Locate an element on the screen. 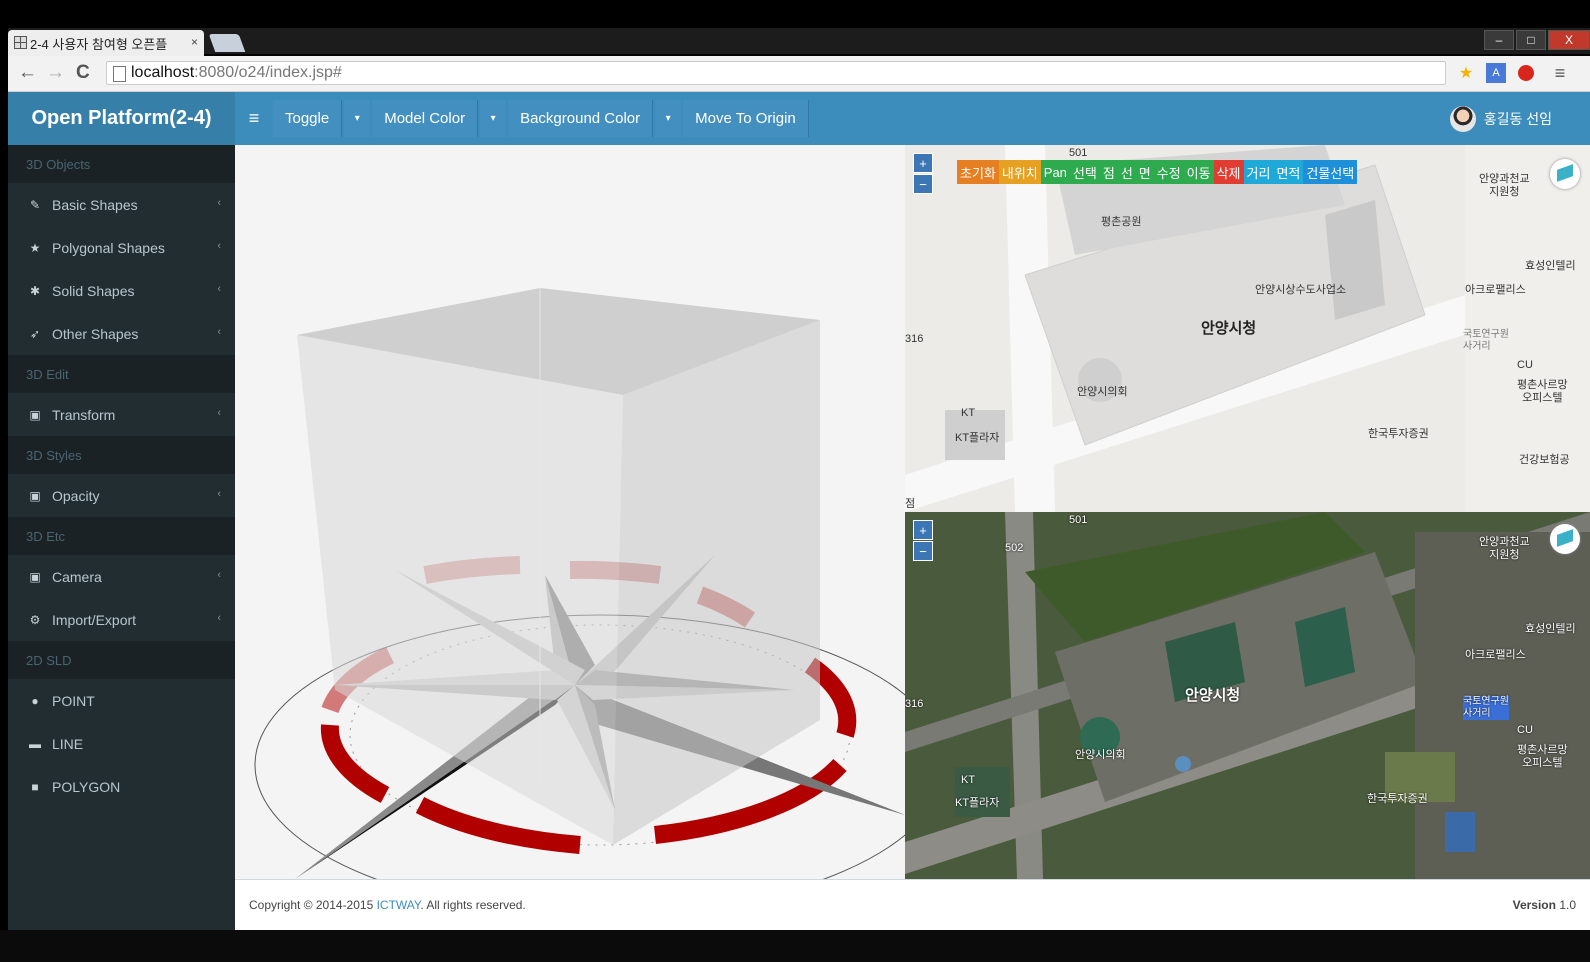 The width and height of the screenshot is (1590, 962). url-path: :8080/o24/index.jsp# is located at coordinates (268, 72).